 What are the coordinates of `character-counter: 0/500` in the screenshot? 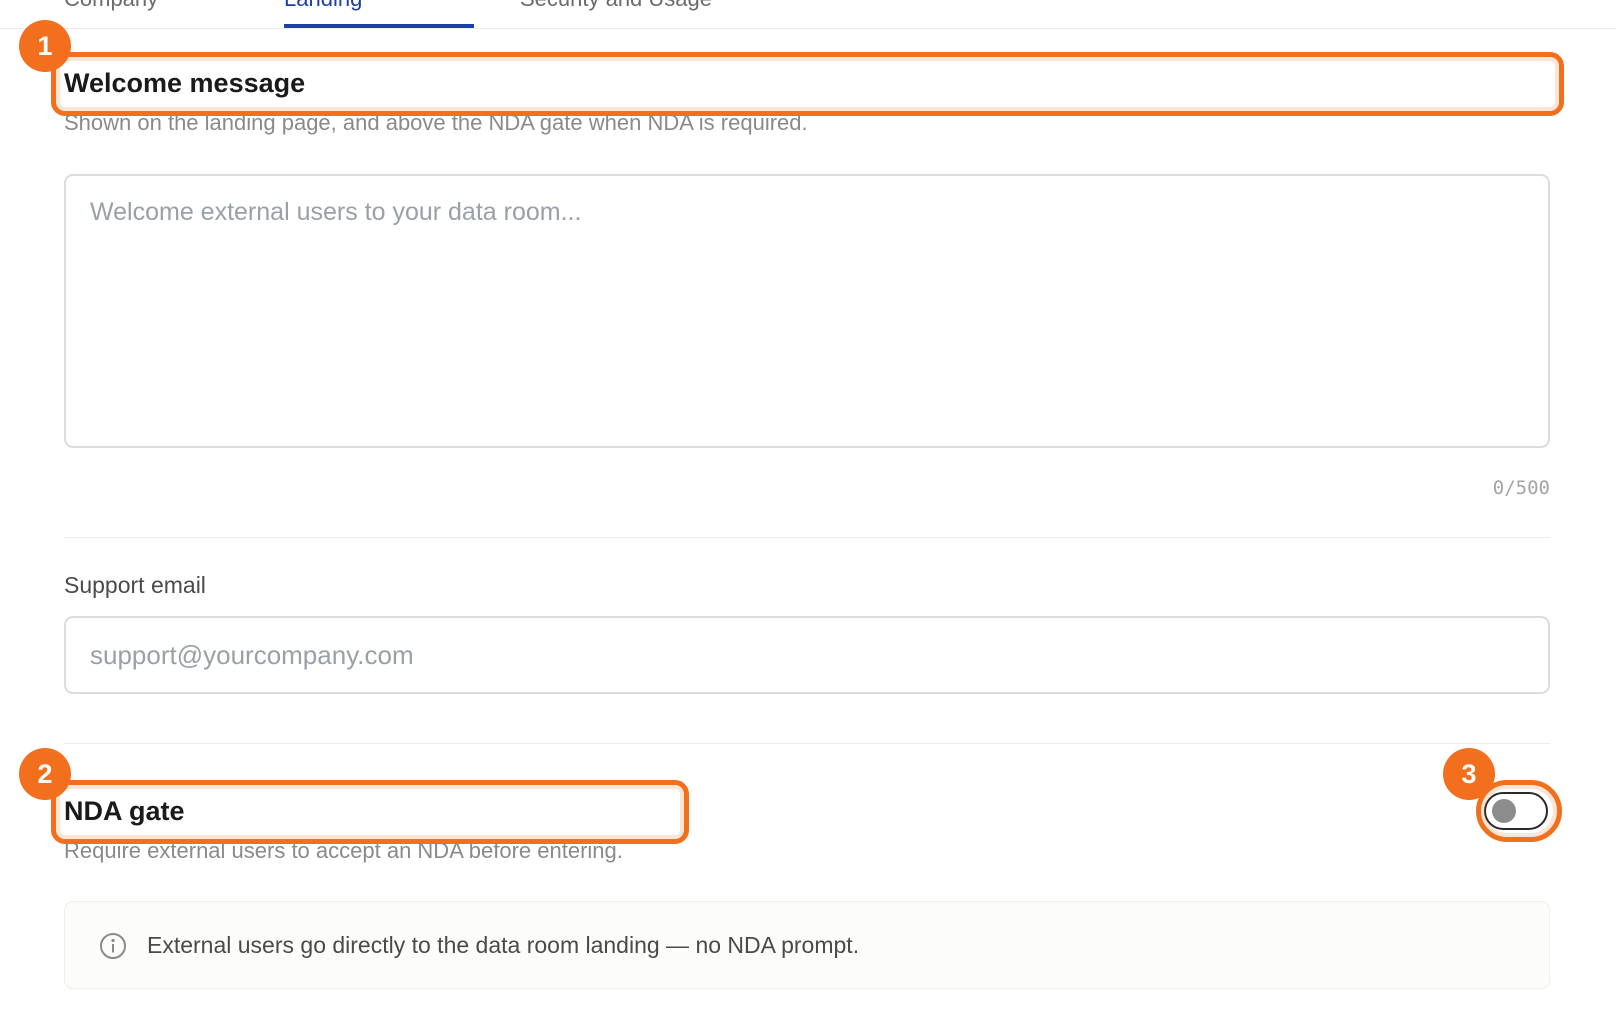 It's located at (1521, 488).